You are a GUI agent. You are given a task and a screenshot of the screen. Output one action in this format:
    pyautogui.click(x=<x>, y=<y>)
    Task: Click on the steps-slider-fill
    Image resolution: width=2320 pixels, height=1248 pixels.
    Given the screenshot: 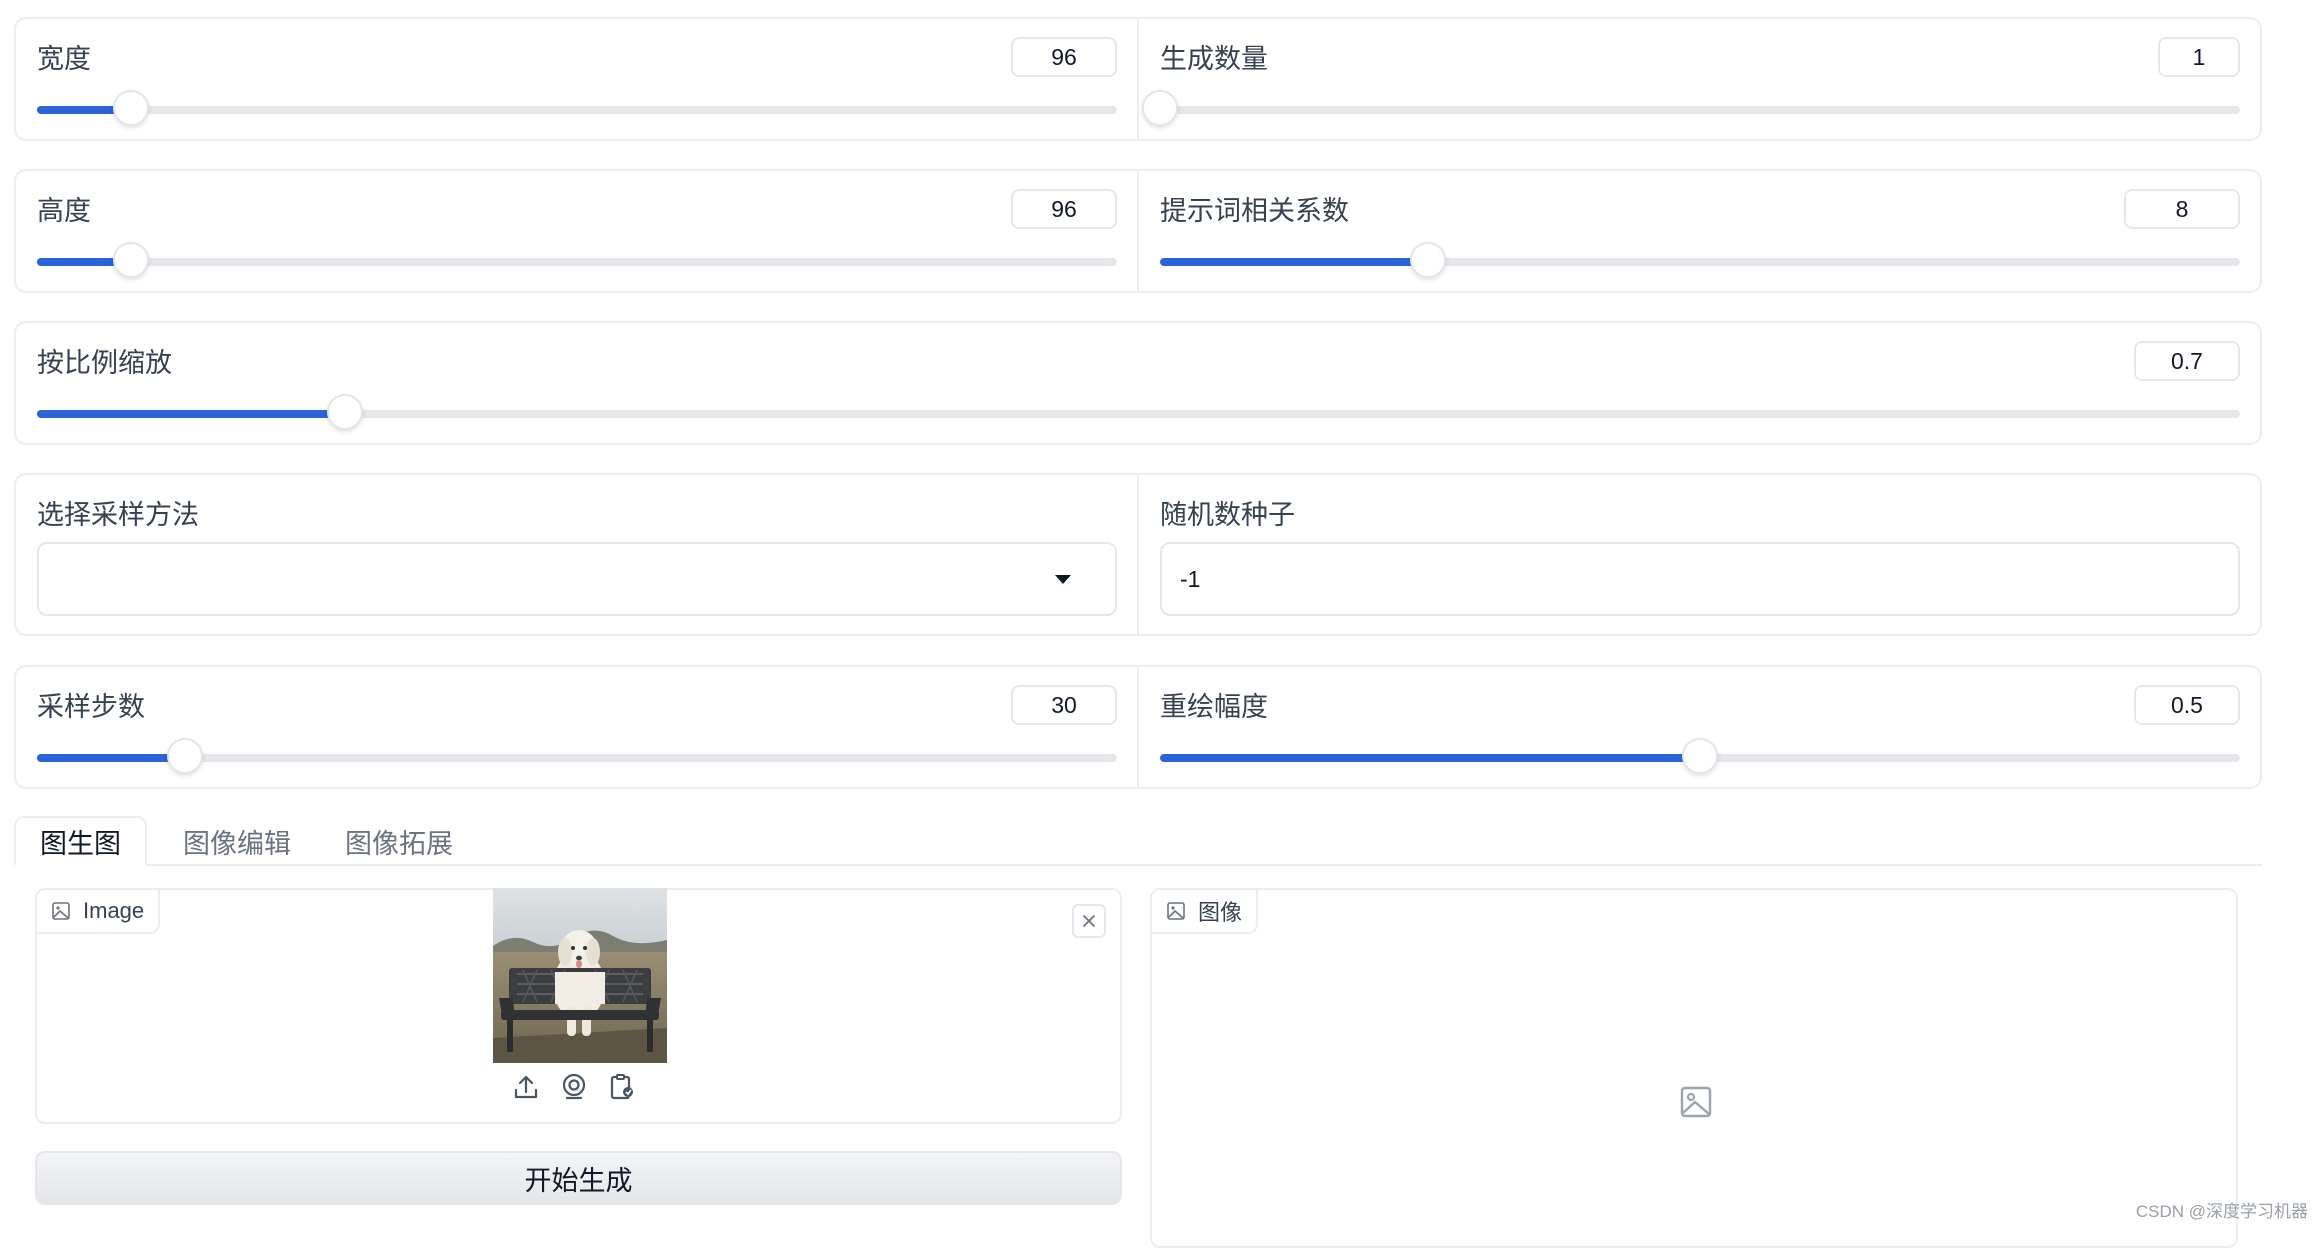 What is the action you would take?
    pyautogui.click(x=111, y=758)
    